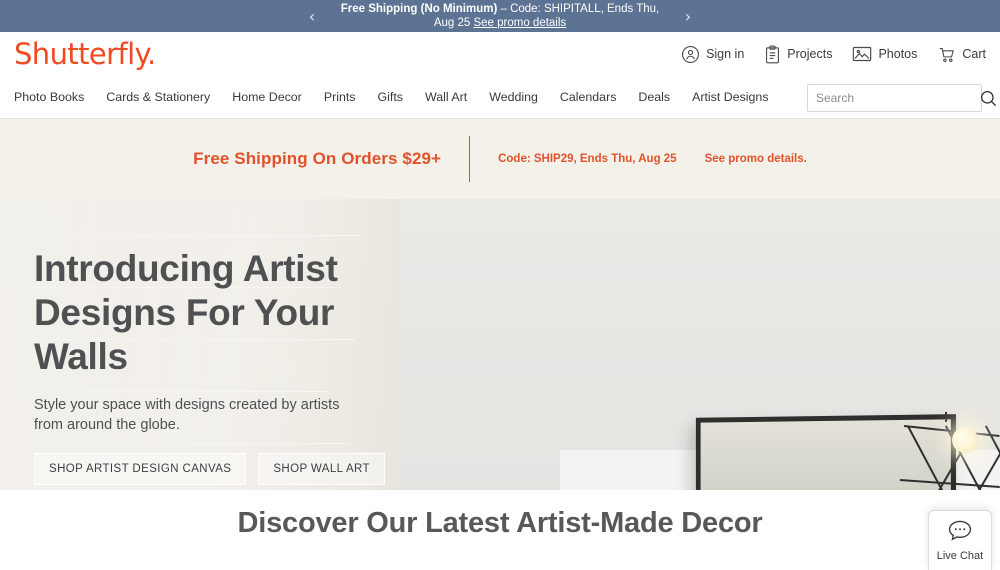 The height and width of the screenshot is (570, 1000). What do you see at coordinates (960, 556) in the screenshot?
I see `live-chat-label: Live Chat` at bounding box center [960, 556].